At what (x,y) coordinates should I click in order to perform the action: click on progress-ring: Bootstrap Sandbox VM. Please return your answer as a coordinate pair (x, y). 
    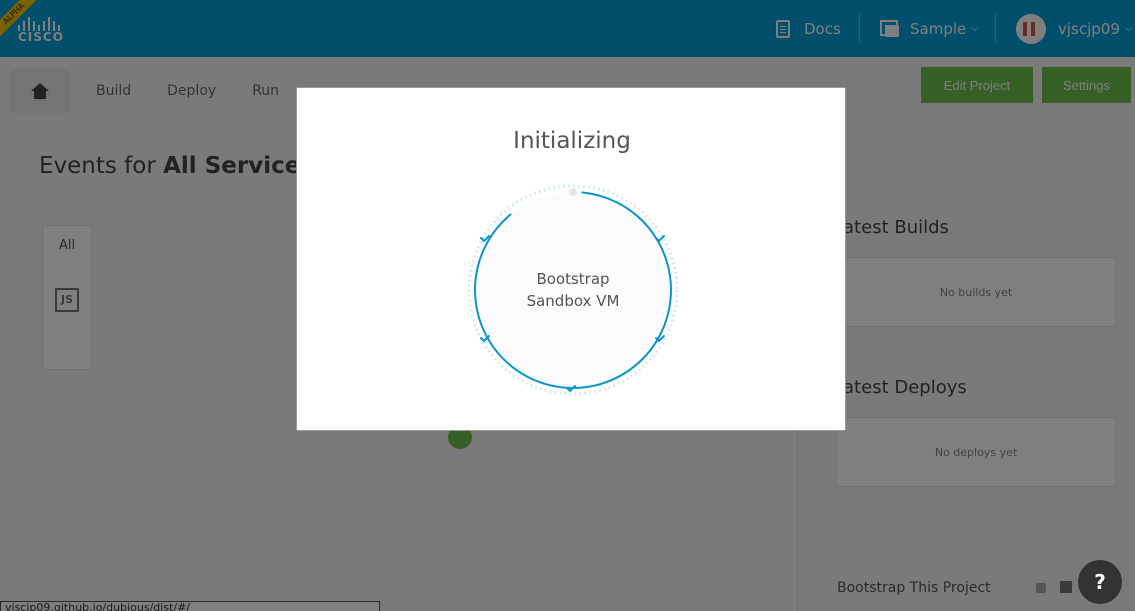
    Looking at the image, I should click on (573, 290).